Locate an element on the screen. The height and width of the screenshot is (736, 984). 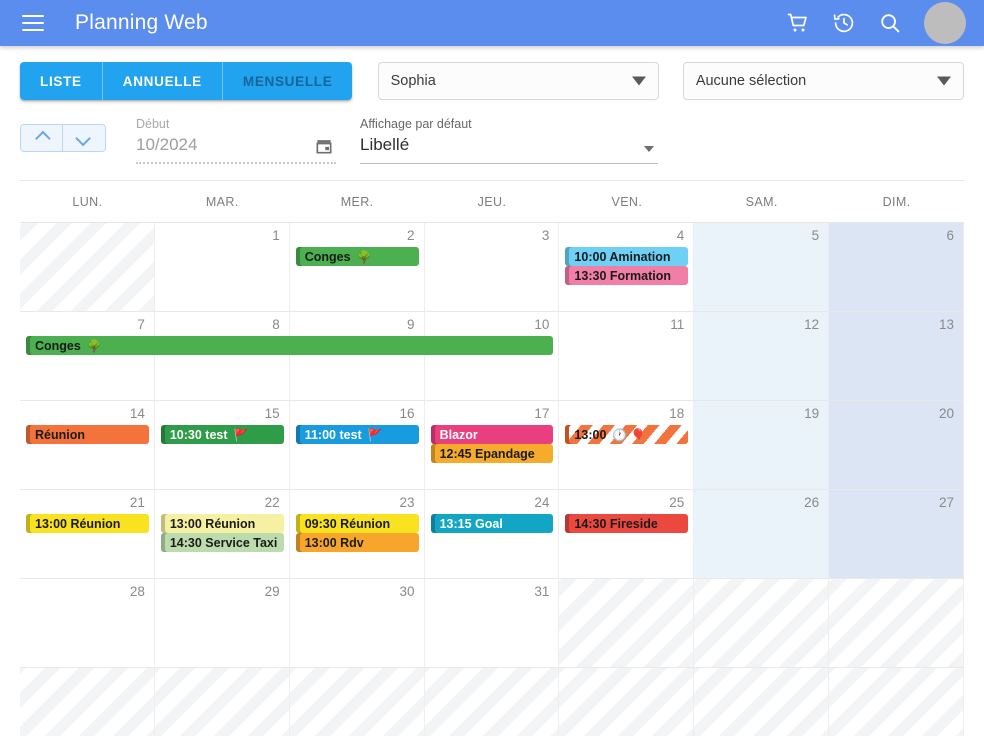
calendar-day-cell: 10 is located at coordinates (492, 356).